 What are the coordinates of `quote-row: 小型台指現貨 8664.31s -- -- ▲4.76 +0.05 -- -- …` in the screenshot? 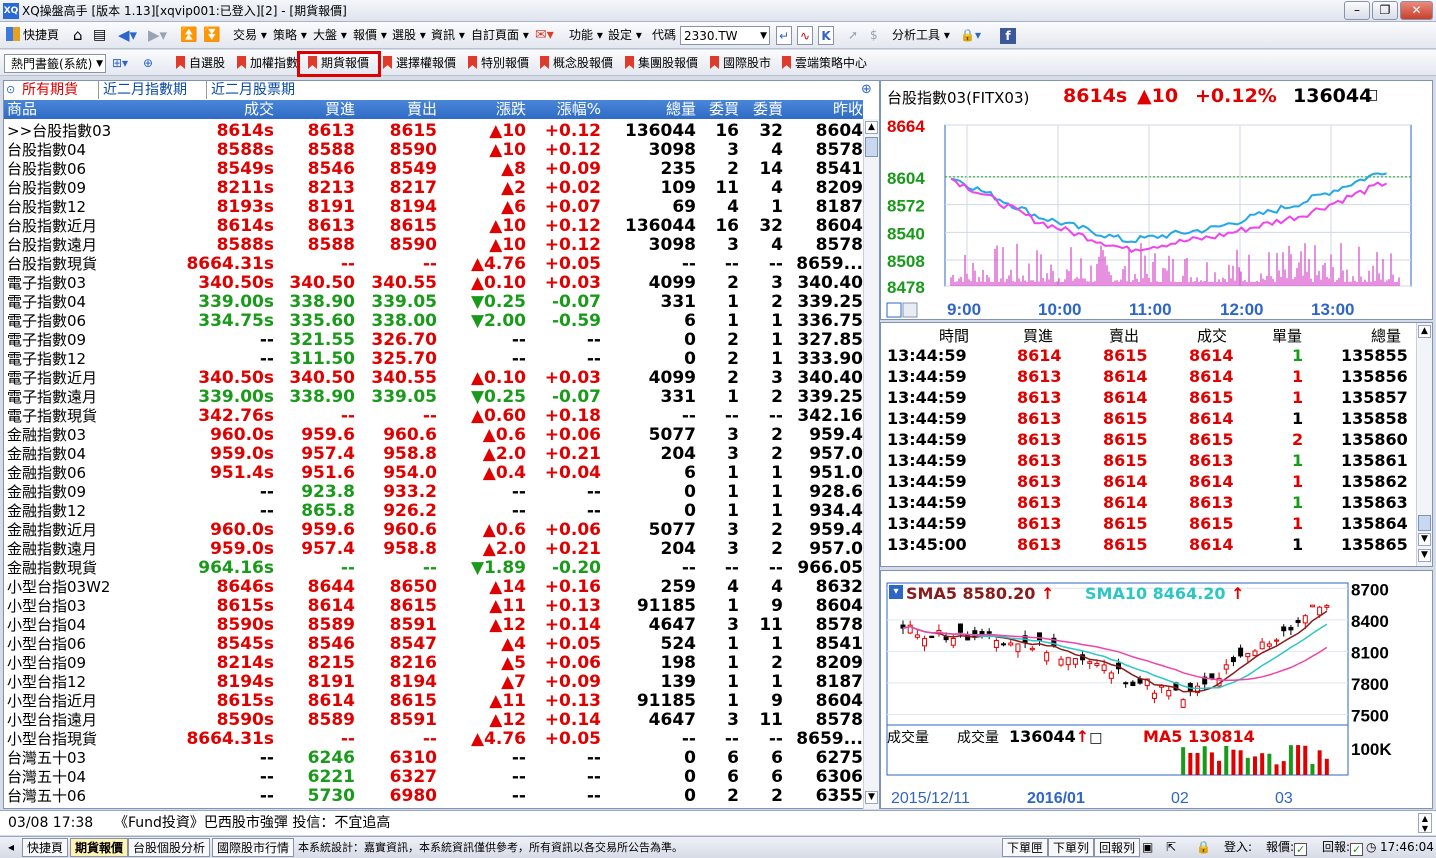 It's located at (433, 739).